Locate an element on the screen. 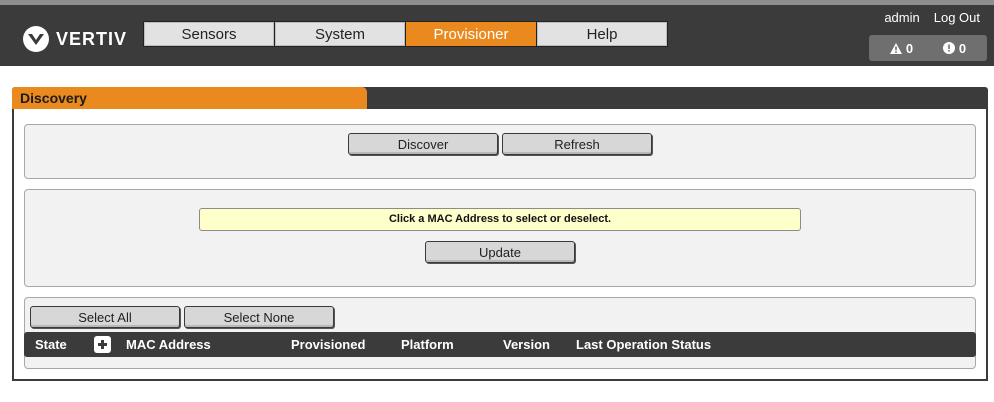 The width and height of the screenshot is (994, 402). warning-icon is located at coordinates (895, 48).